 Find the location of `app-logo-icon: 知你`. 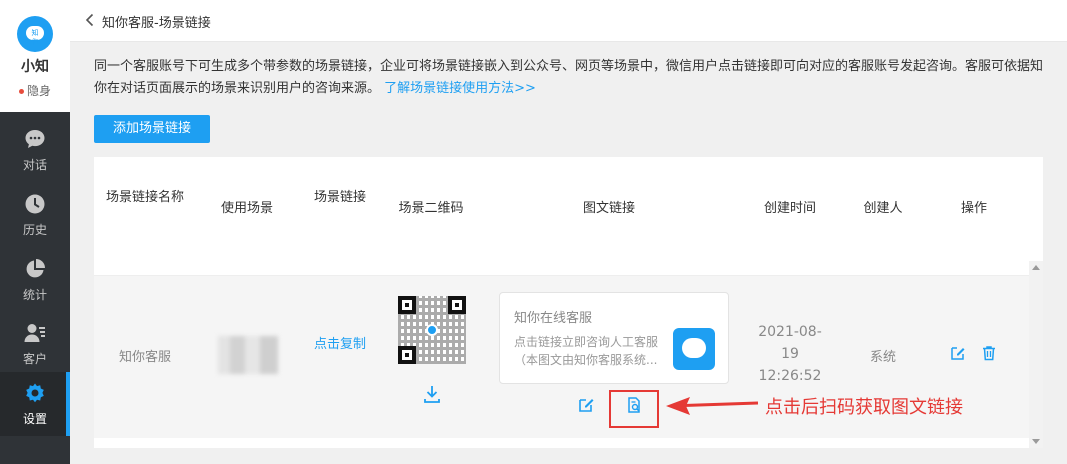

app-logo-icon: 知你 is located at coordinates (35, 34).